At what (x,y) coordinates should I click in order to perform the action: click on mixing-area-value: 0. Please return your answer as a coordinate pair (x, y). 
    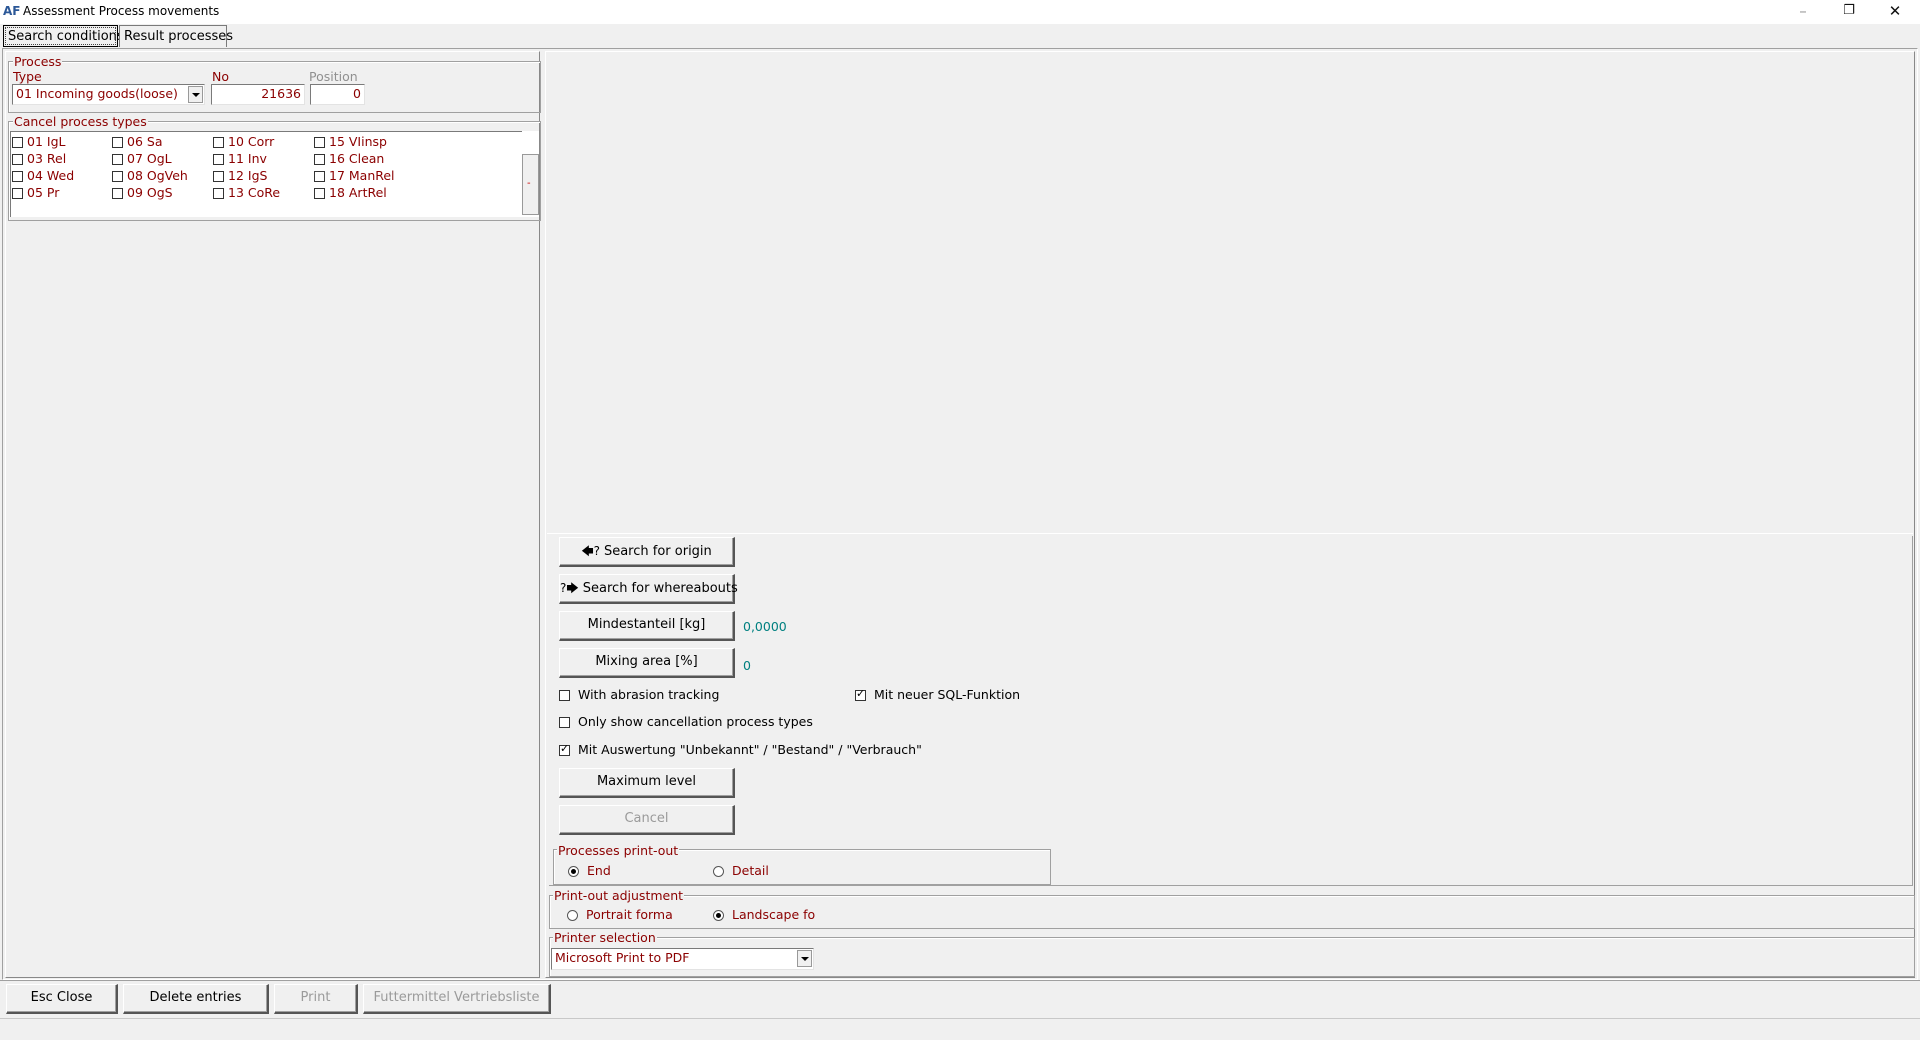
    Looking at the image, I should click on (747, 665).